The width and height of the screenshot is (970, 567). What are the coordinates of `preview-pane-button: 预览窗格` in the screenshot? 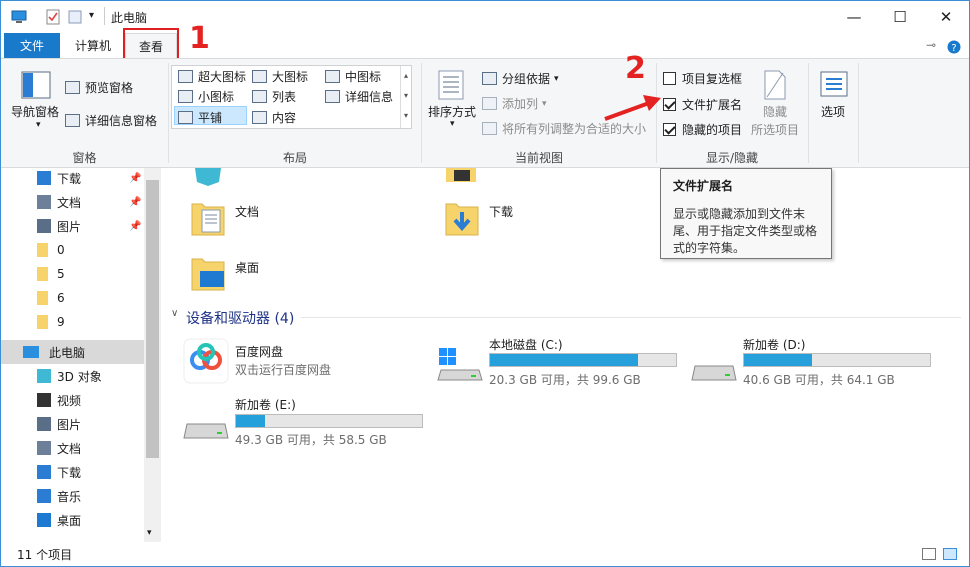 It's located at (99, 87).